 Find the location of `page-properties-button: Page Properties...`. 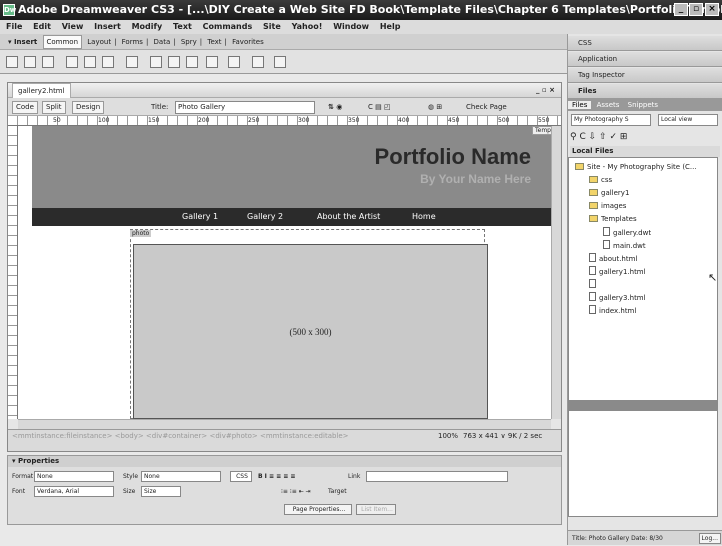

page-properties-button: Page Properties... is located at coordinates (318, 509).